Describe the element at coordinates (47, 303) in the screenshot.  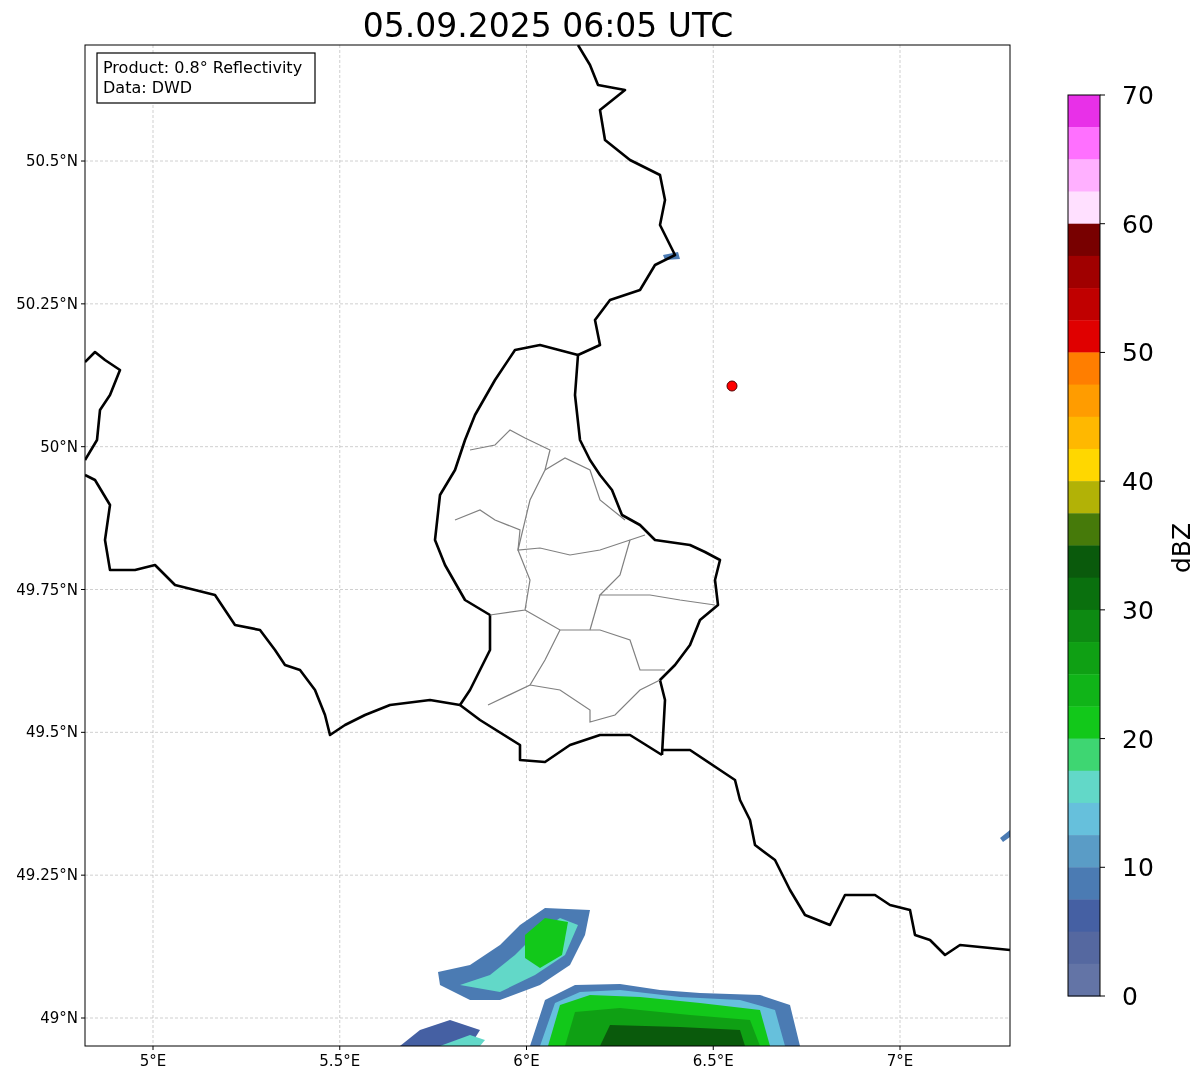
I see `latitude-label: 50.25°N` at that location.